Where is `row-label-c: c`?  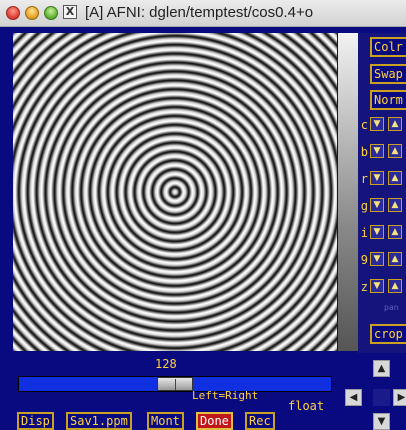
row-label-c: c is located at coordinates (364, 125).